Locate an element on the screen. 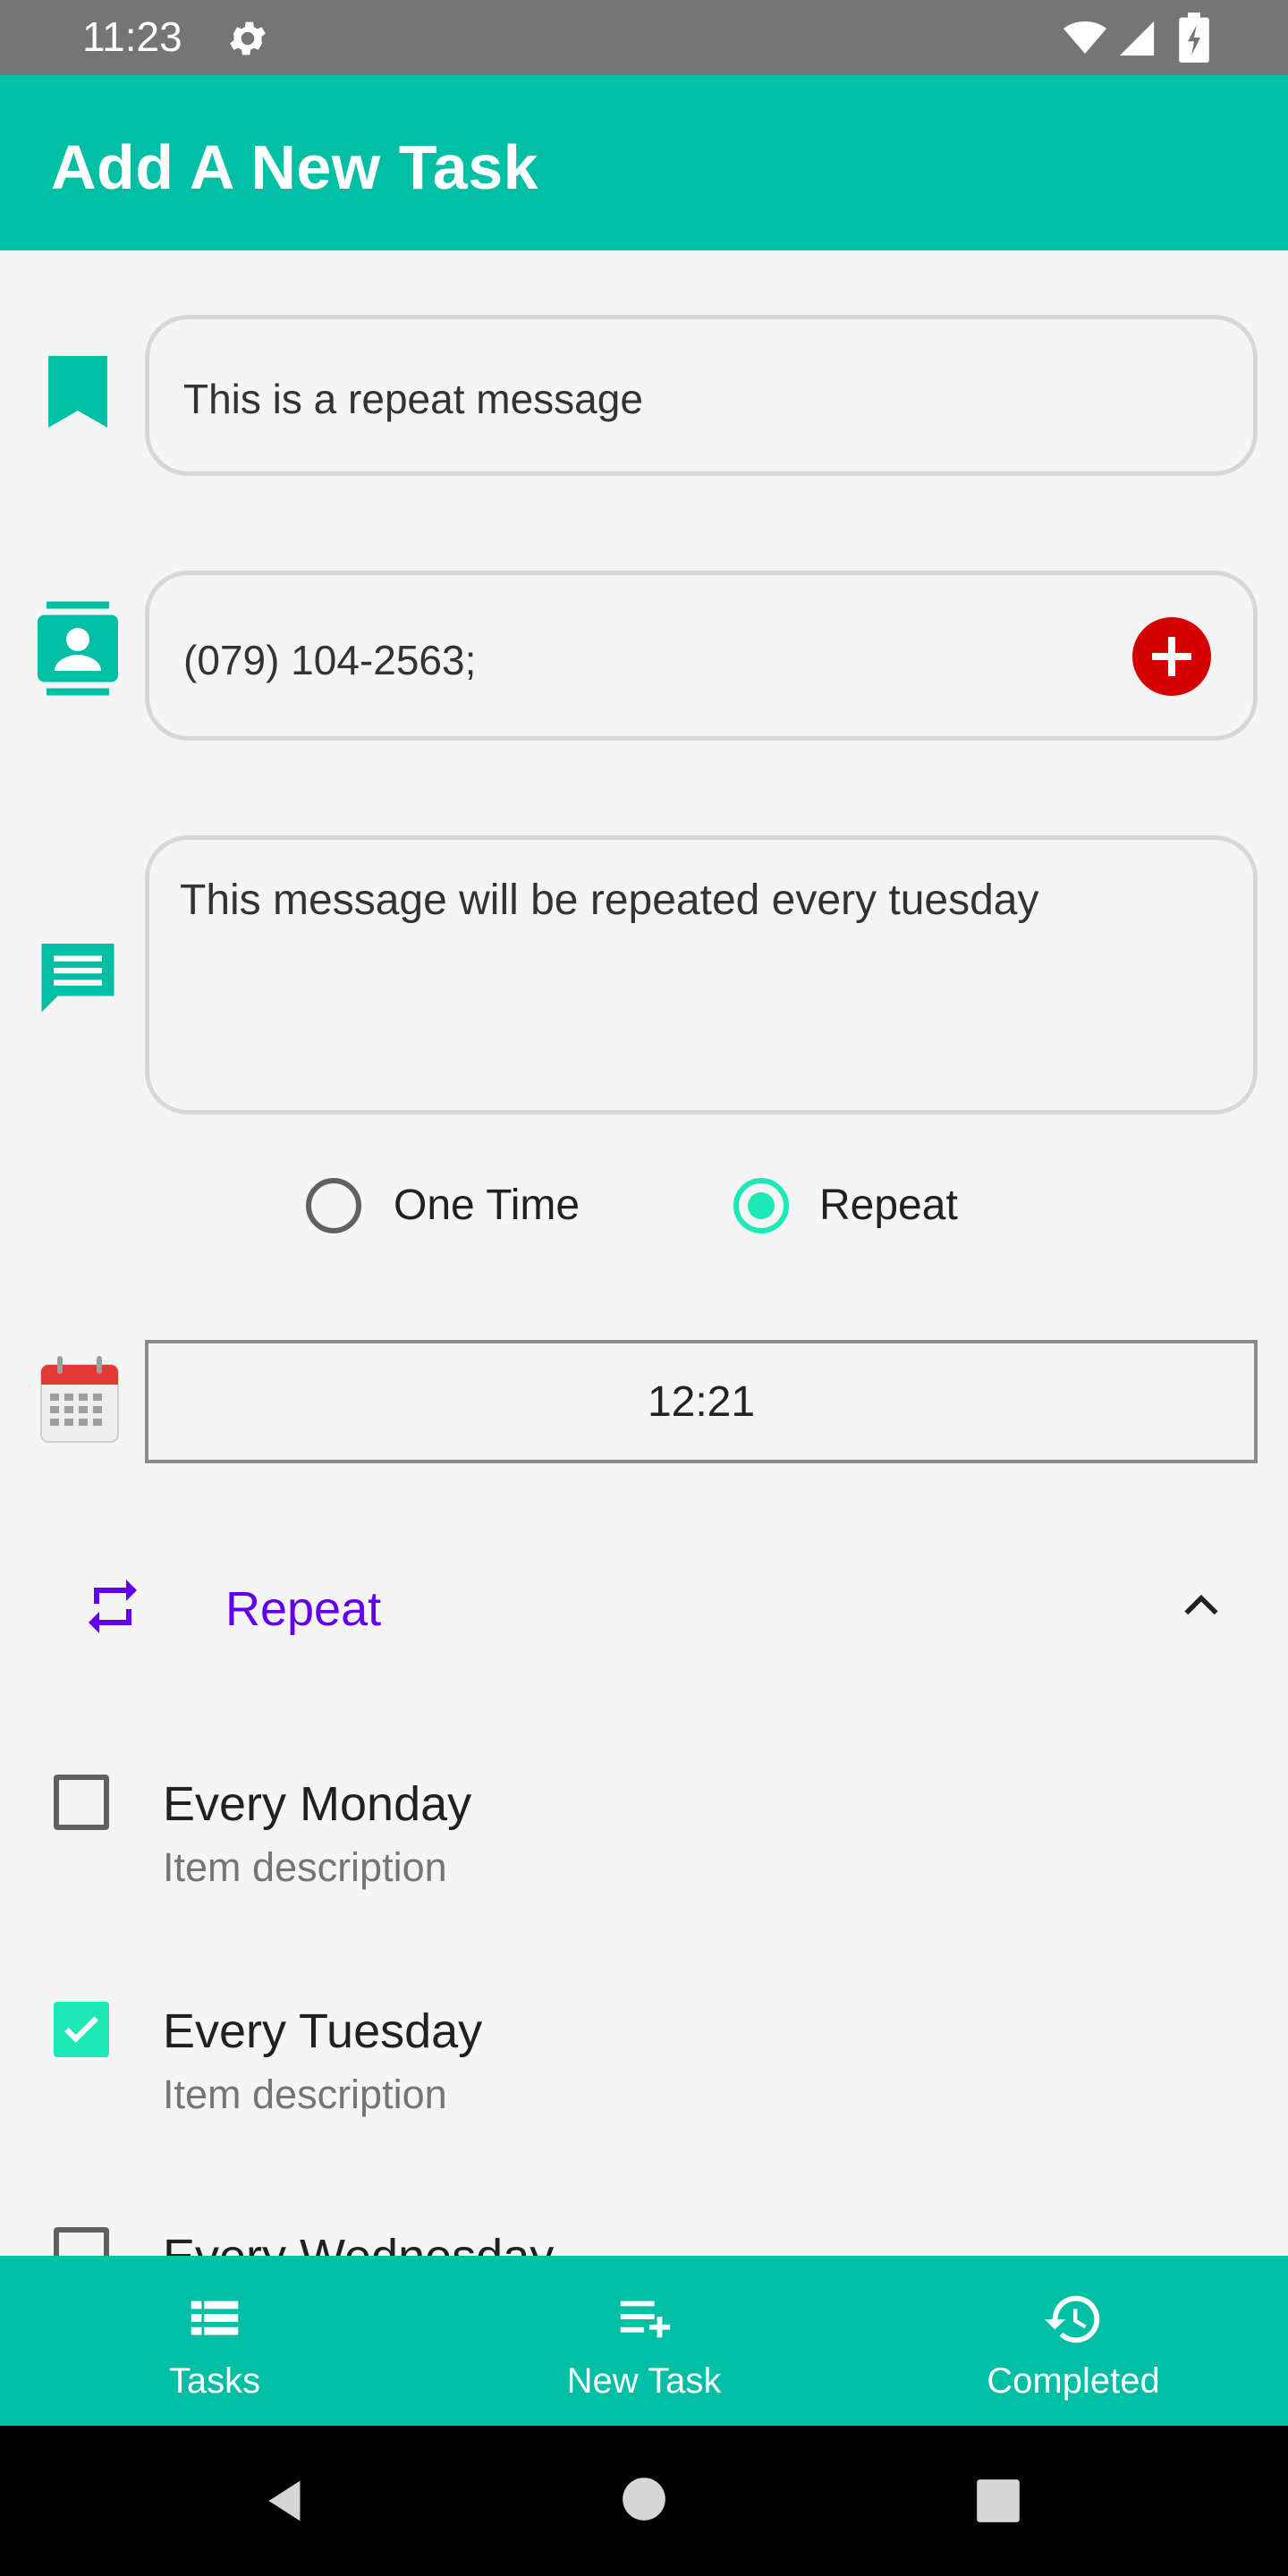 The width and height of the screenshot is (1288, 2576). repeat-icon is located at coordinates (113, 1606).